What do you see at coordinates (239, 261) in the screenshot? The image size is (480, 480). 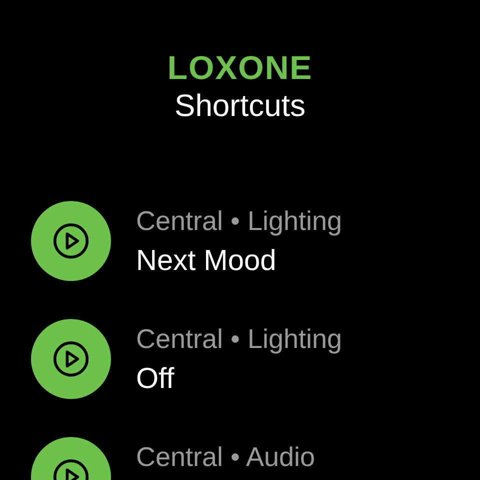 I see `shortcut-name: Next Mood` at bounding box center [239, 261].